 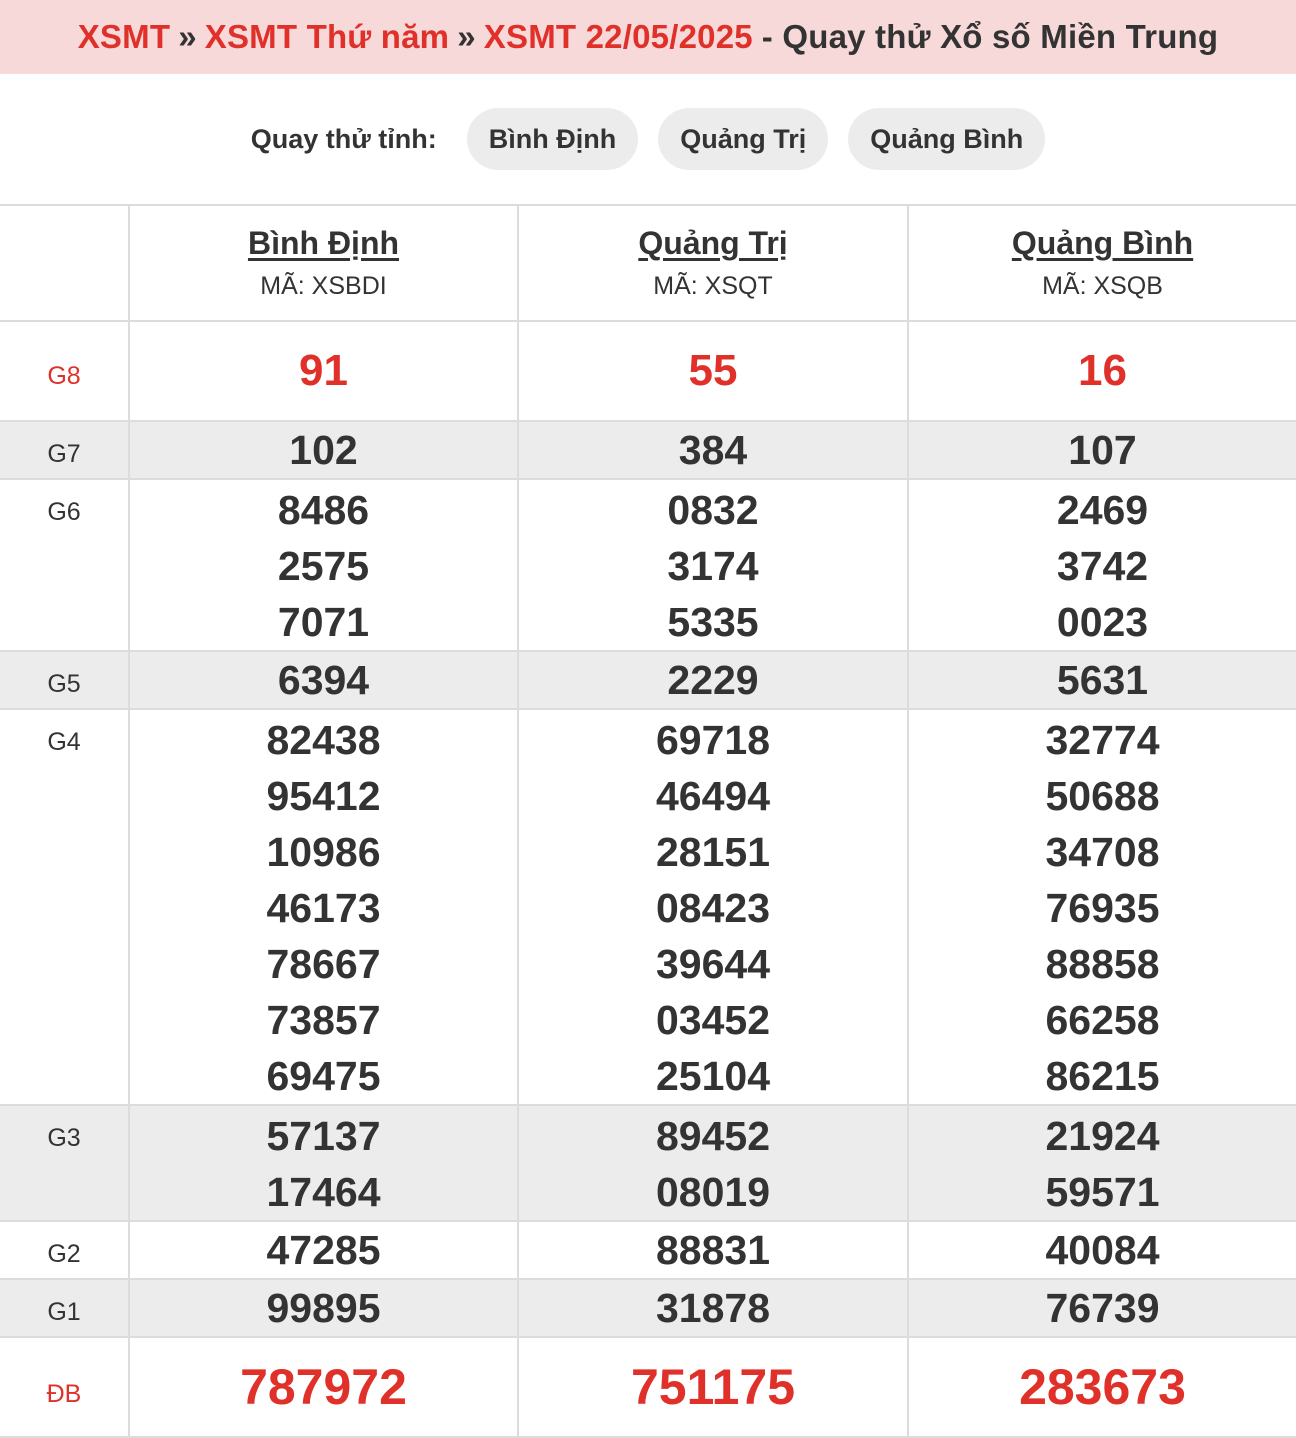 What do you see at coordinates (618, 37) in the screenshot?
I see `breadcrumb-xsmt-date: XSMT 22/05/2025` at bounding box center [618, 37].